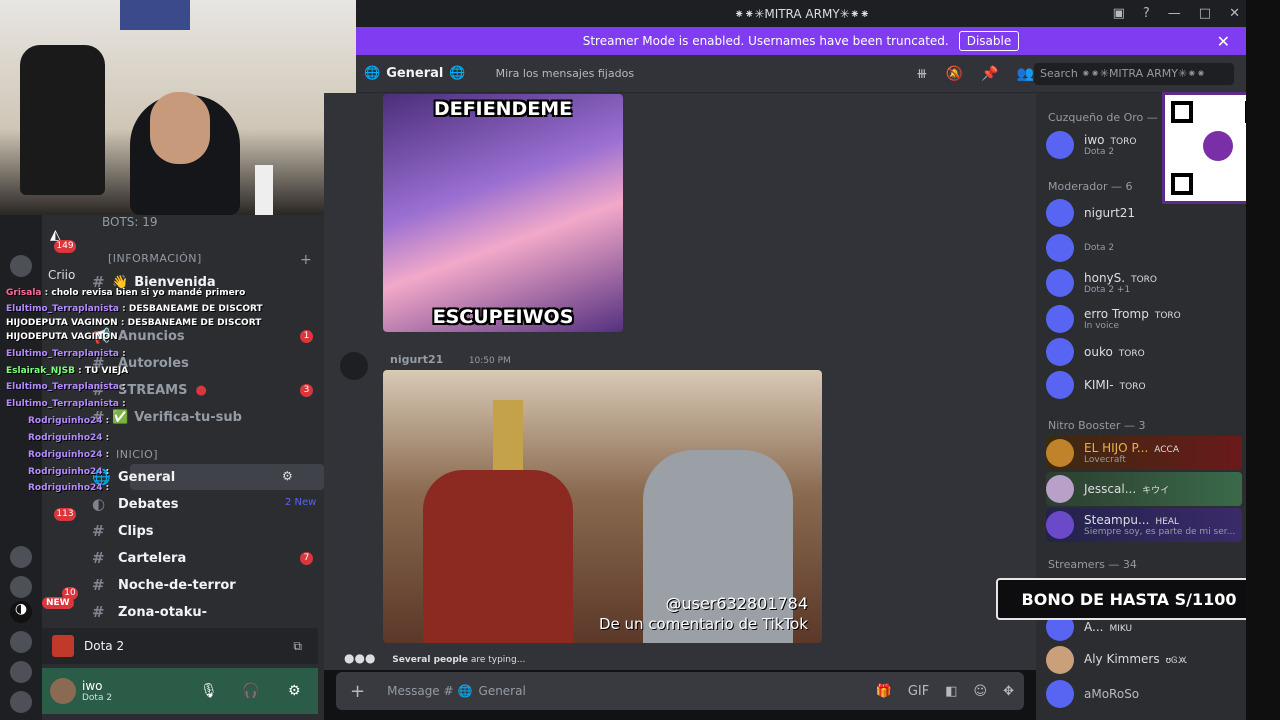  What do you see at coordinates (180, 646) in the screenshot?
I see `activity-bar: Dota 2 ⧉` at bounding box center [180, 646].